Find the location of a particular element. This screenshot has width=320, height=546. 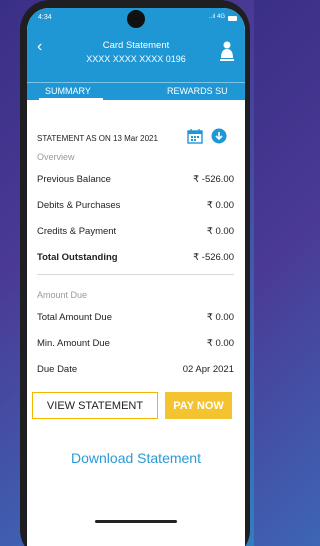

divider is located at coordinates (135, 274).